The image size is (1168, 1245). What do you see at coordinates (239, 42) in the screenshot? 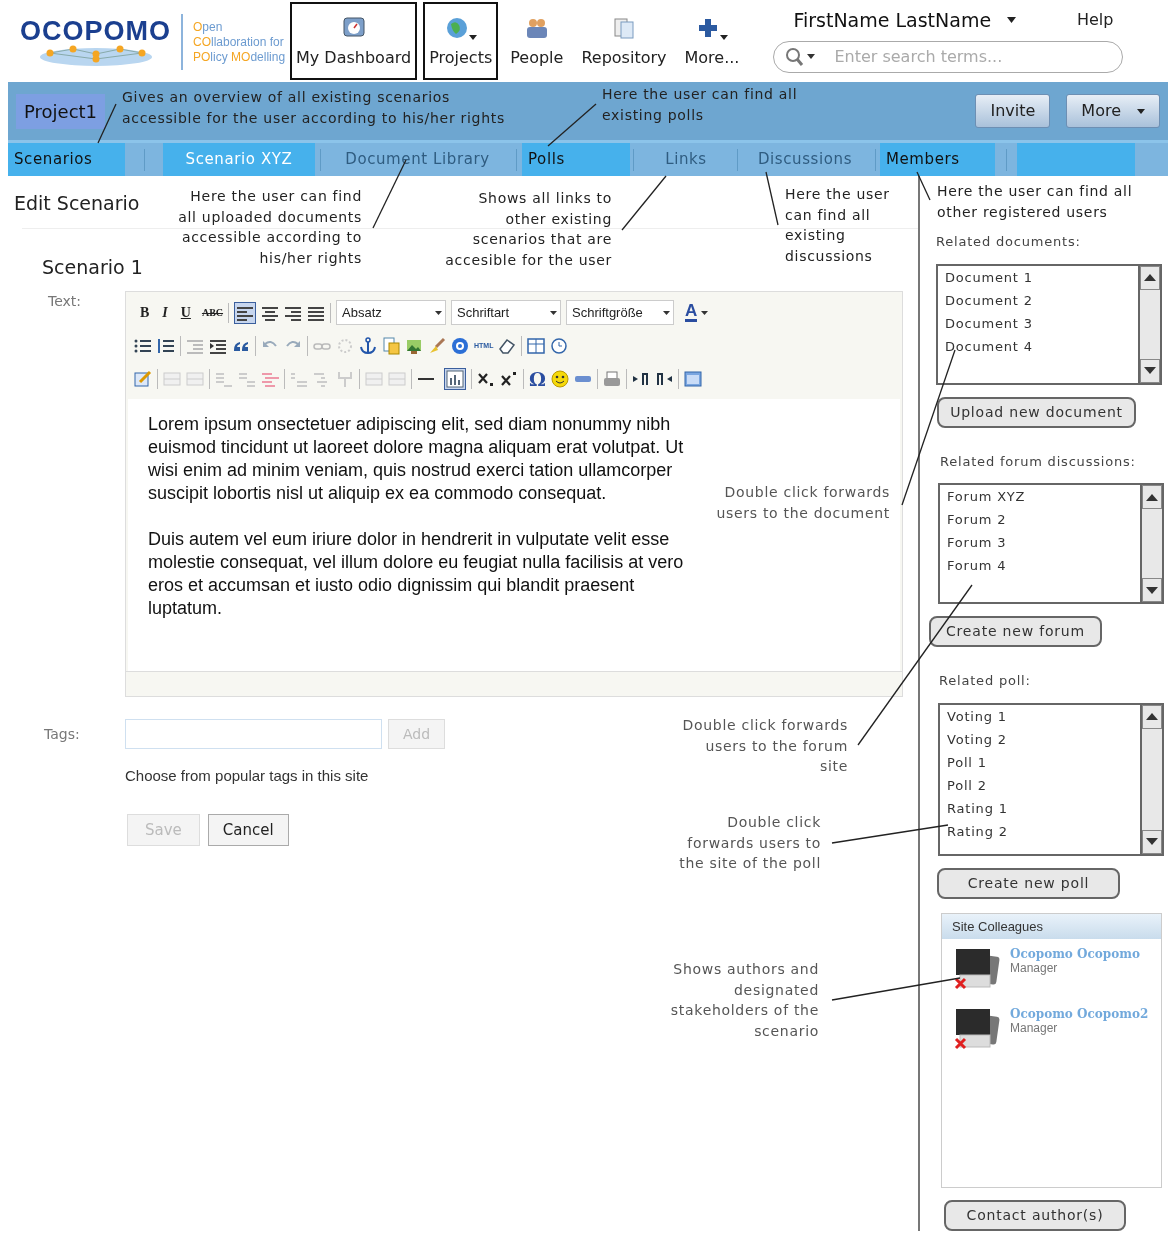
I see `tagline-text: COllaboration for` at bounding box center [239, 42].